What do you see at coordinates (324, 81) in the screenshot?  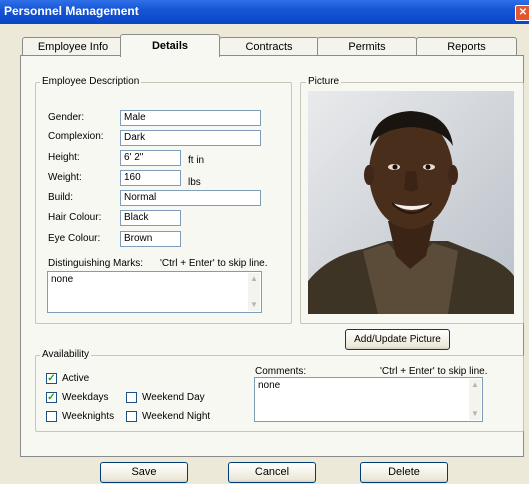 I see `picture-legend: Picture` at bounding box center [324, 81].